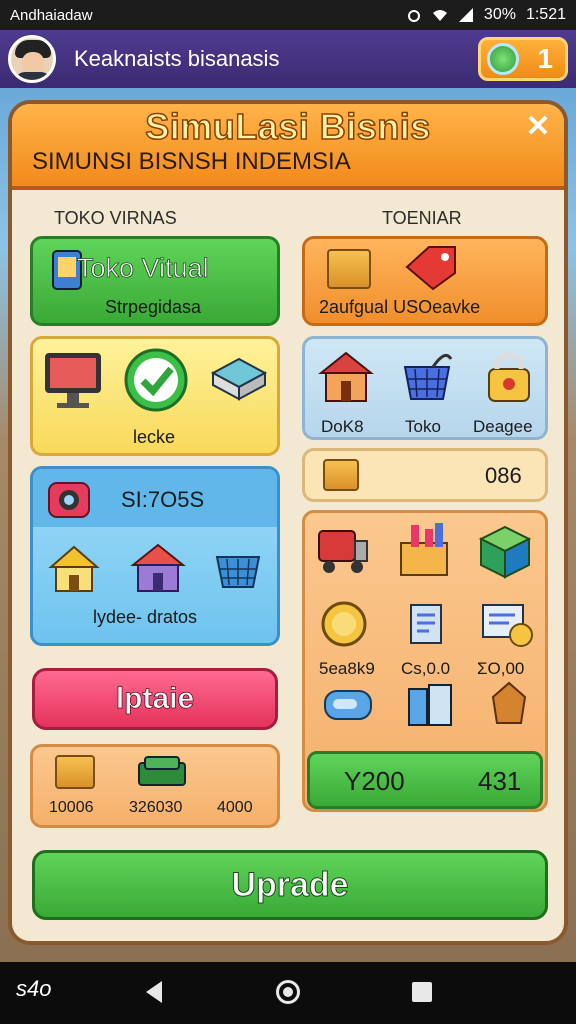  What do you see at coordinates (430, 705) in the screenshot?
I see `books-icon` at bounding box center [430, 705].